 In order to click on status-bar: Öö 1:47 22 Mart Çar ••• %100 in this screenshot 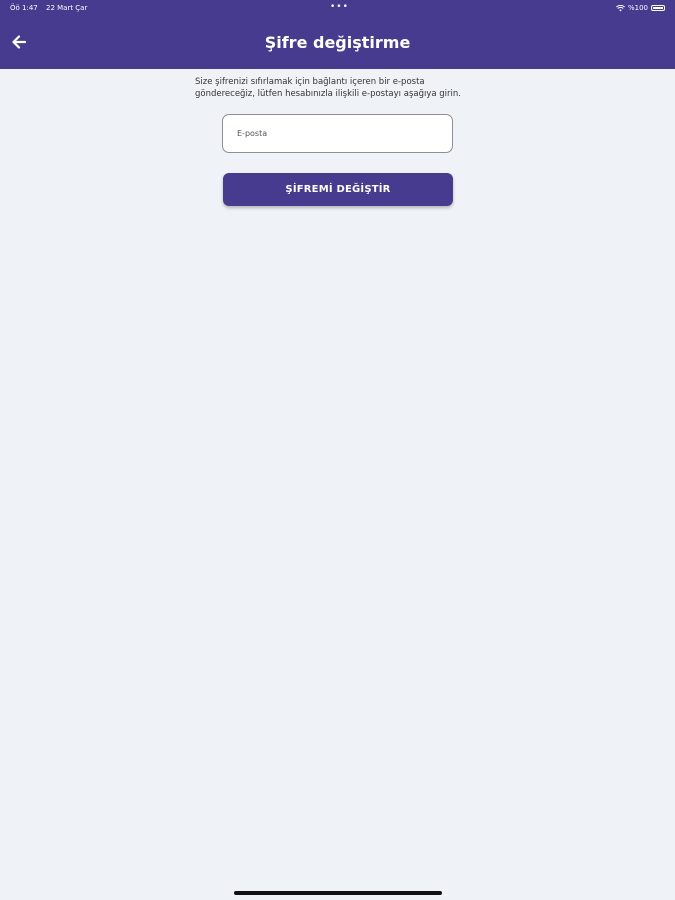, I will do `click(337, 8)`.